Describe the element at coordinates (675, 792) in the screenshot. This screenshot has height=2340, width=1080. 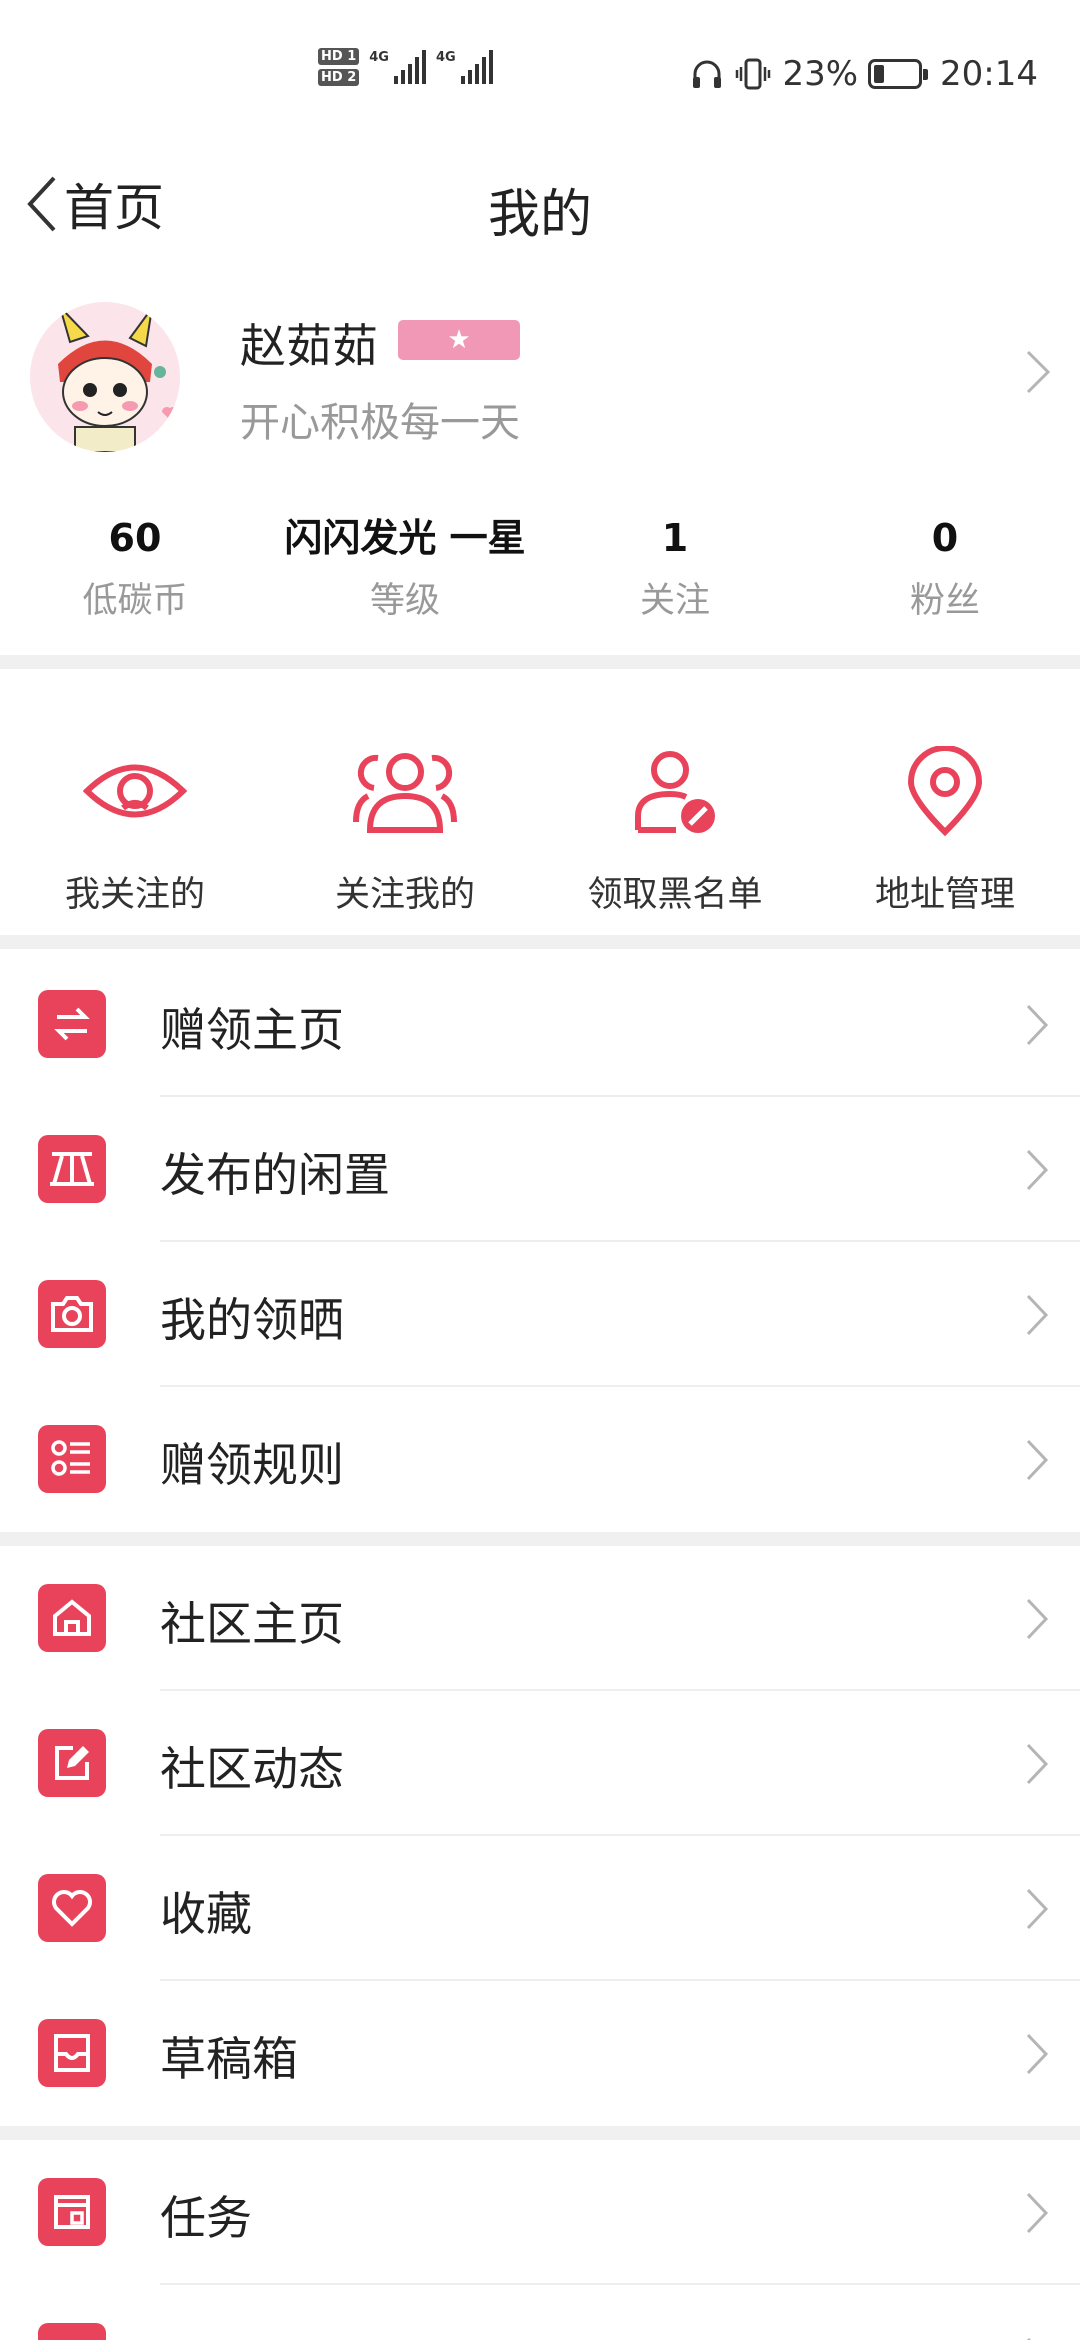
I see `user-block-icon` at that location.